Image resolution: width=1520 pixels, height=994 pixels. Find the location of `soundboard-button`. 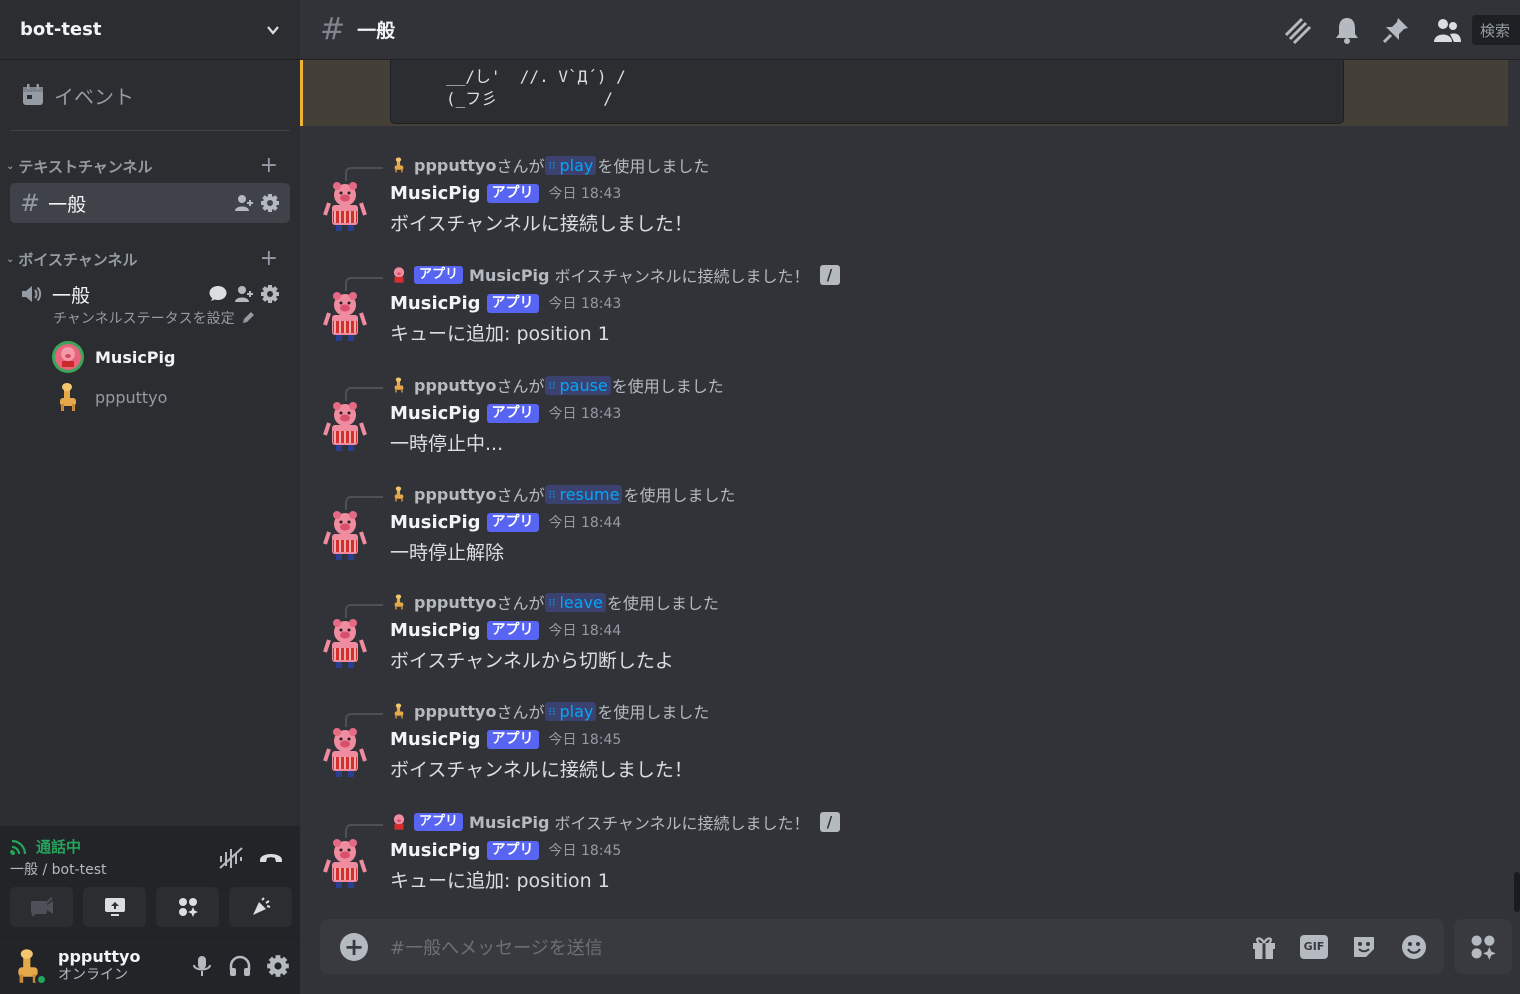

soundboard-button is located at coordinates (260, 907).